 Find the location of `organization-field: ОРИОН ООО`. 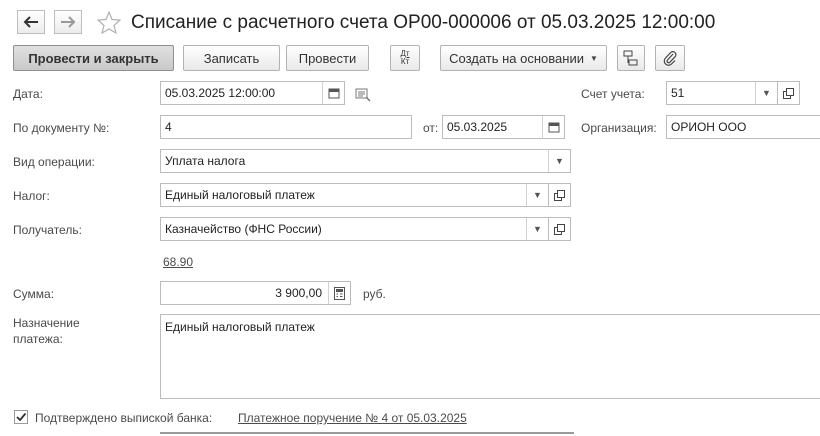

organization-field: ОРИОН ООО is located at coordinates (743, 127).